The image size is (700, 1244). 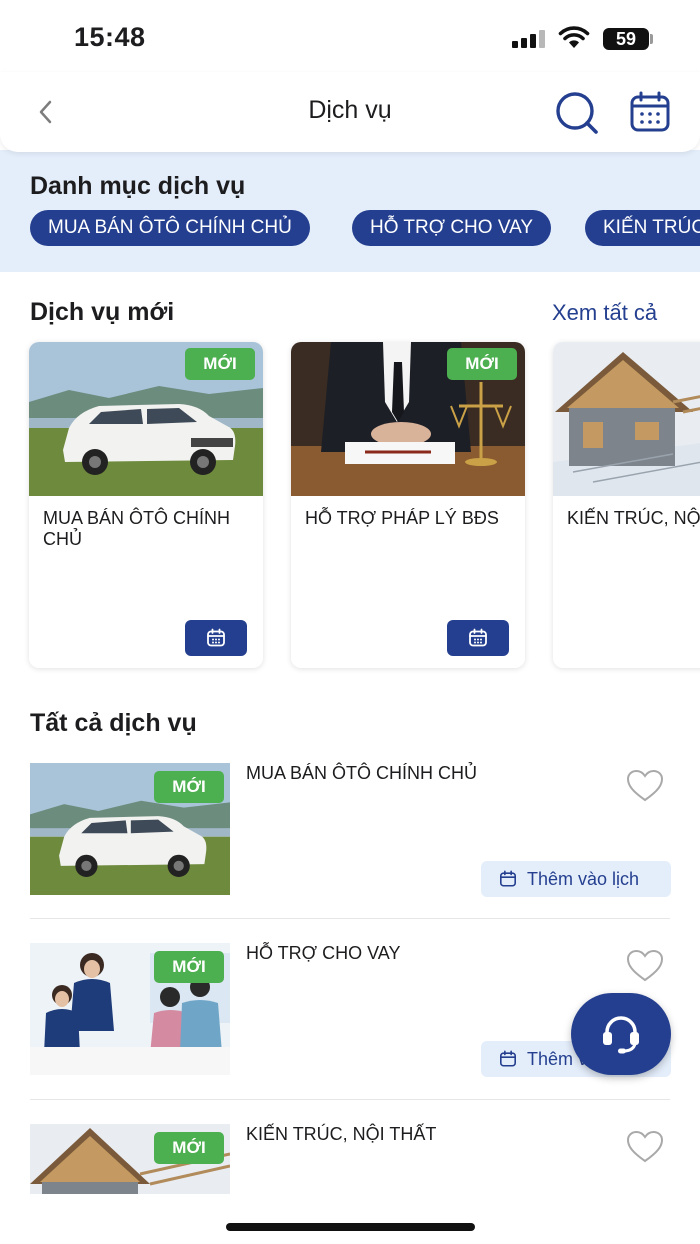 I want to click on architecture-image, so click(x=626, y=419).